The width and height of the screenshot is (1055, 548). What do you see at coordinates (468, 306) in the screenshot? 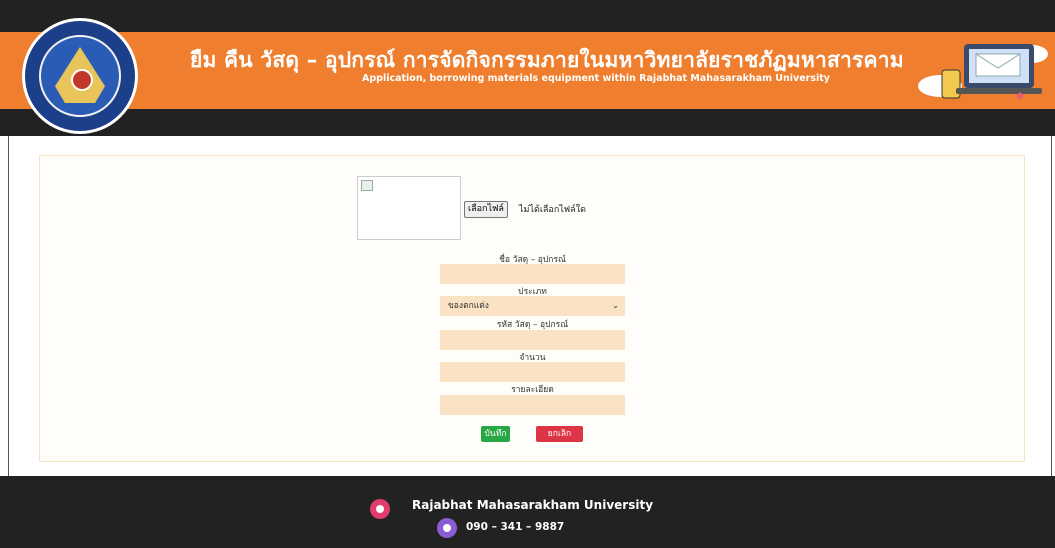
I see `type-select-value: ของตกแต่ง` at bounding box center [468, 306].